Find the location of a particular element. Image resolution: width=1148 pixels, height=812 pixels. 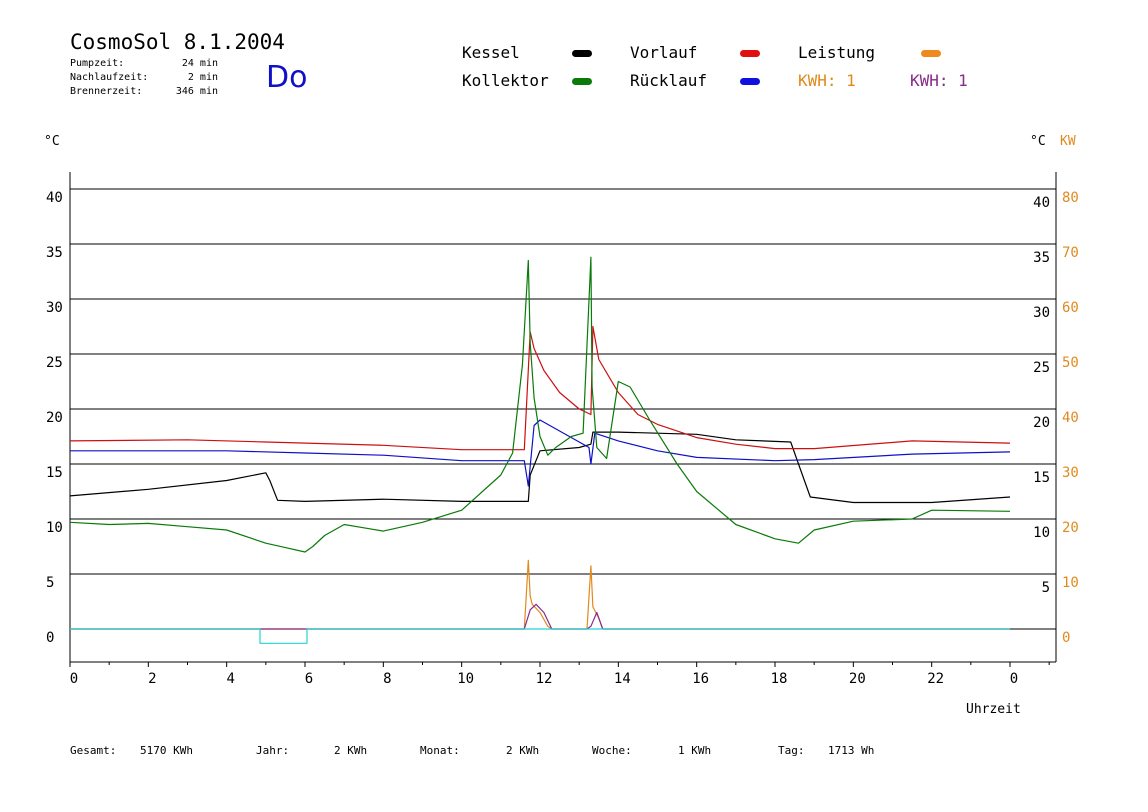

y-right-tick-label: 10 is located at coordinates (1041, 533).